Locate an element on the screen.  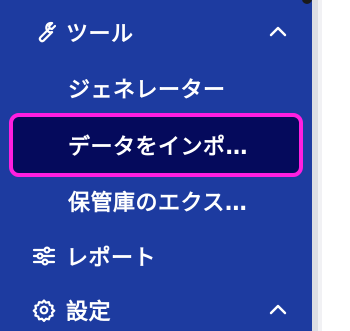
gear-icon is located at coordinates (44, 310).